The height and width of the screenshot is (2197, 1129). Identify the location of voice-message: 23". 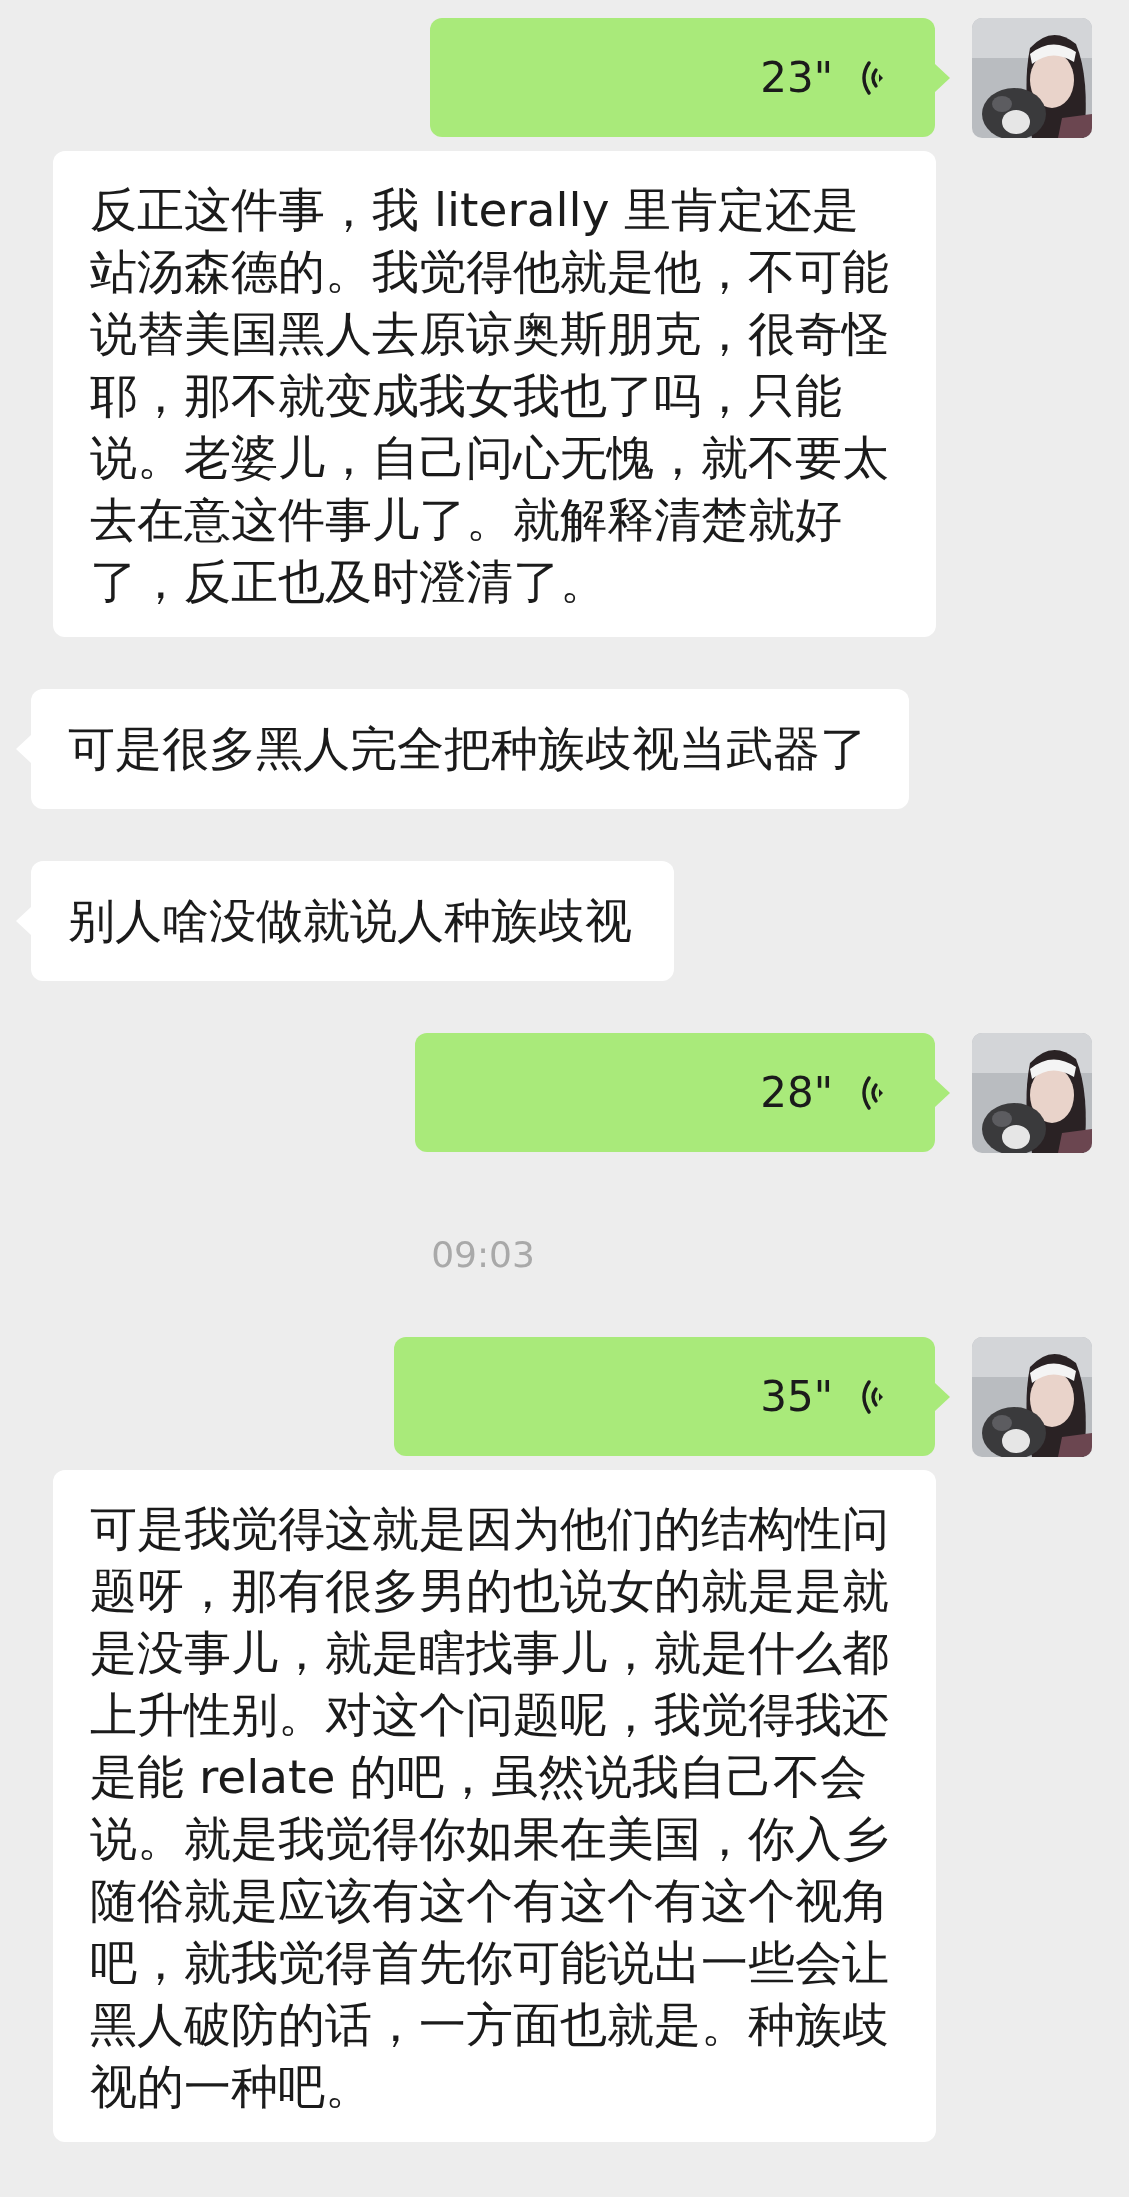
(682, 77).